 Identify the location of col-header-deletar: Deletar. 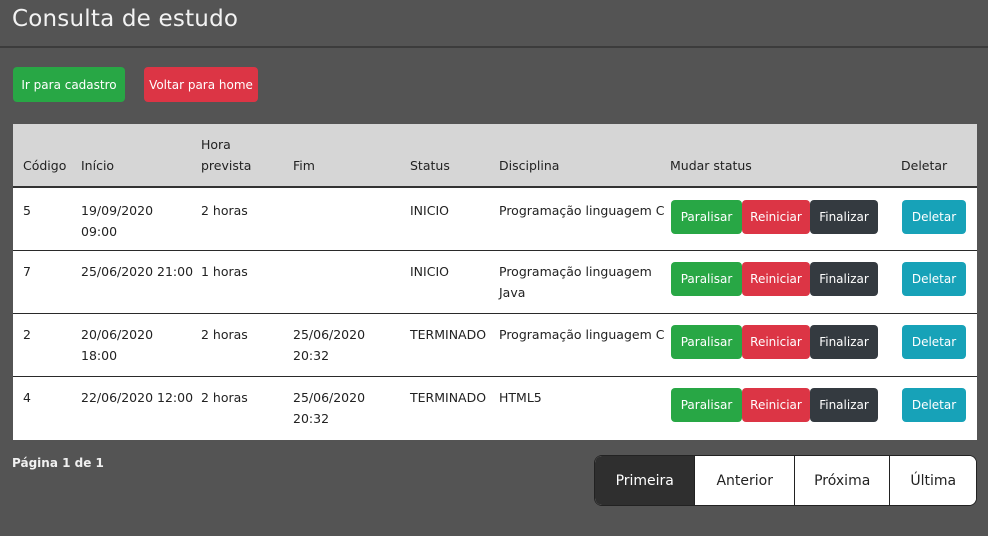
(924, 165).